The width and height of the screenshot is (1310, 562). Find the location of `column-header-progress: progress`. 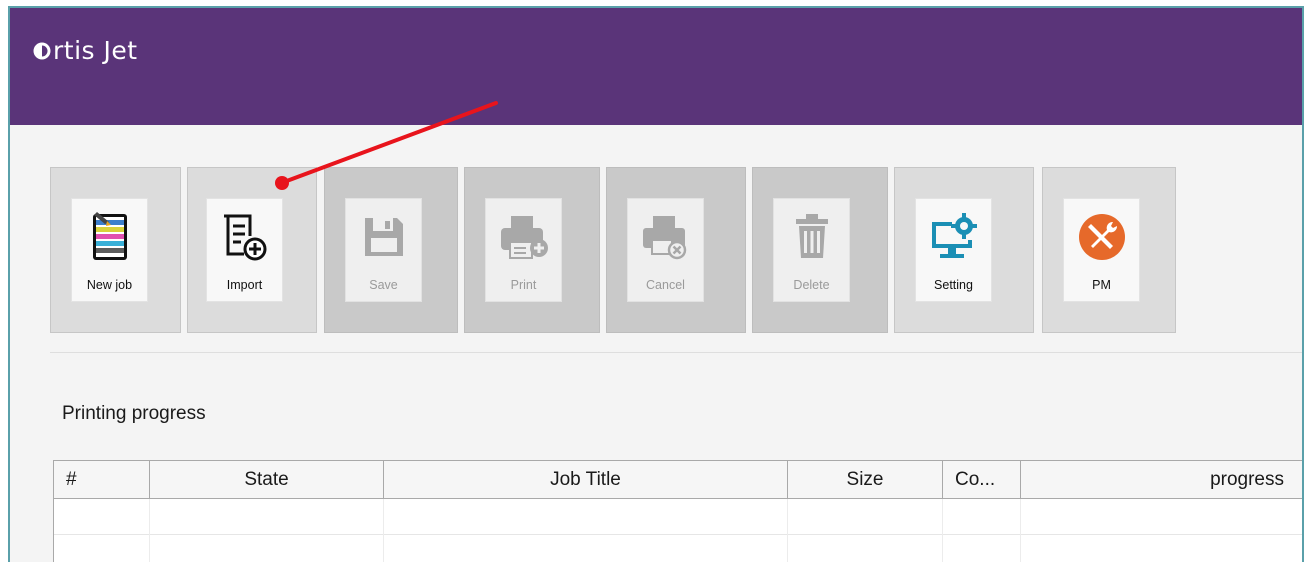

column-header-progress: progress is located at coordinates (1152, 479).